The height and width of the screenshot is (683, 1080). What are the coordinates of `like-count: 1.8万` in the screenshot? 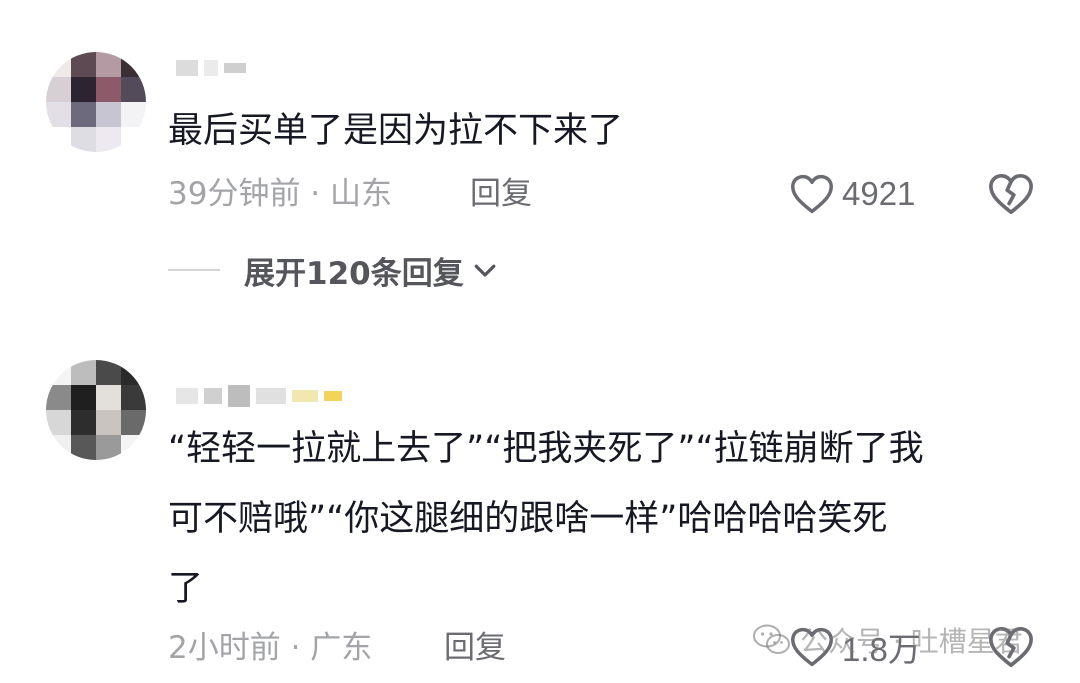 It's located at (881, 649).